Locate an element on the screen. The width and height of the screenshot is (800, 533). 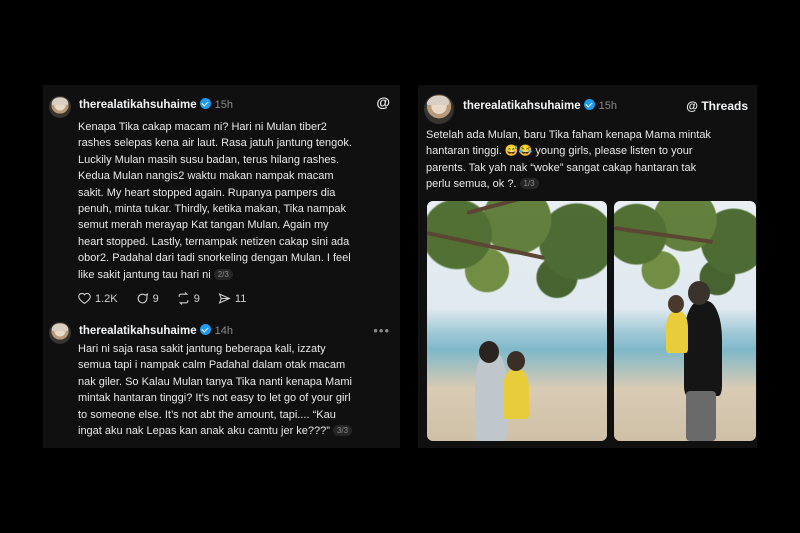
thread-pager-badge: 2/3 is located at coordinates (223, 274).